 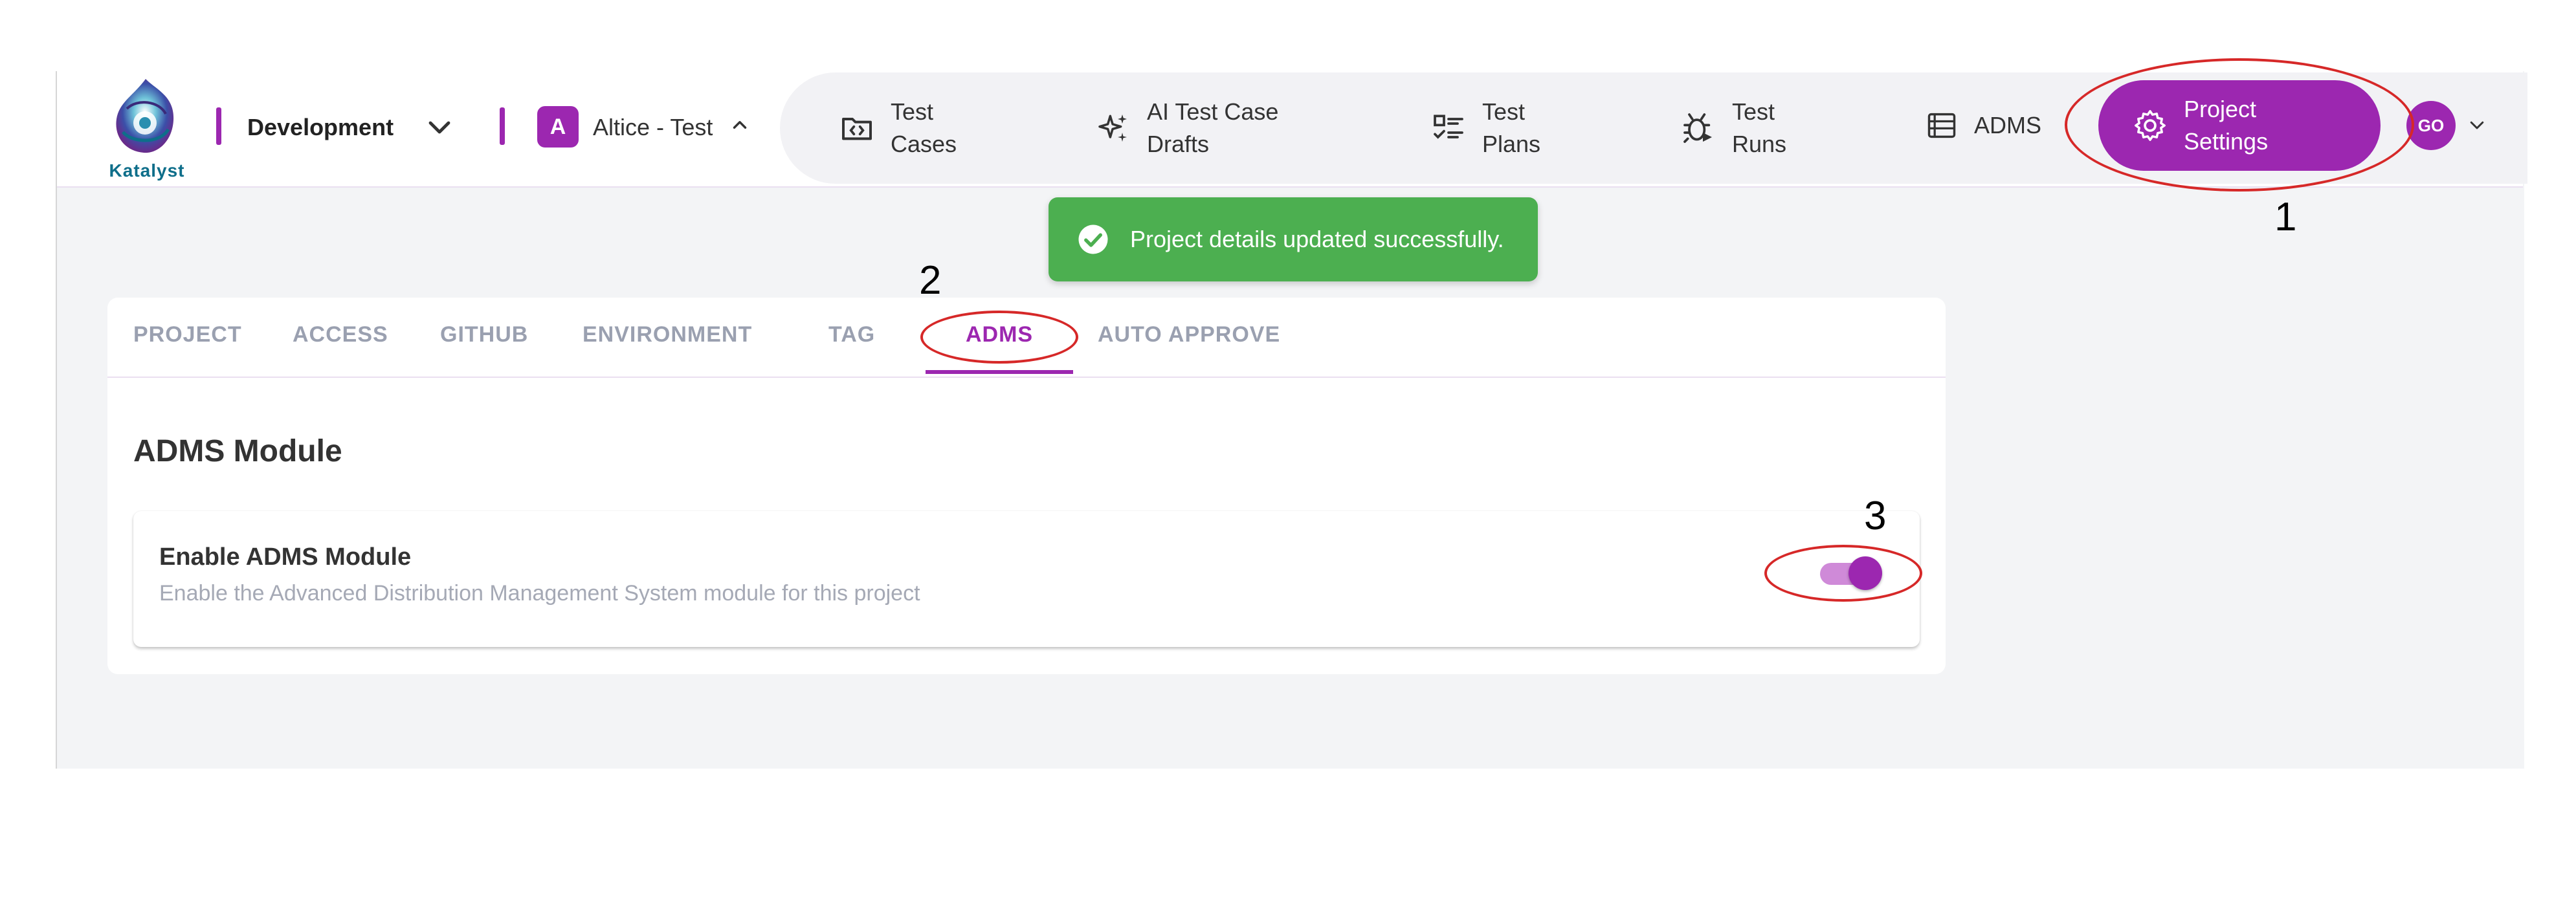 I want to click on nav-test-cases: Test Cases, so click(x=898, y=128).